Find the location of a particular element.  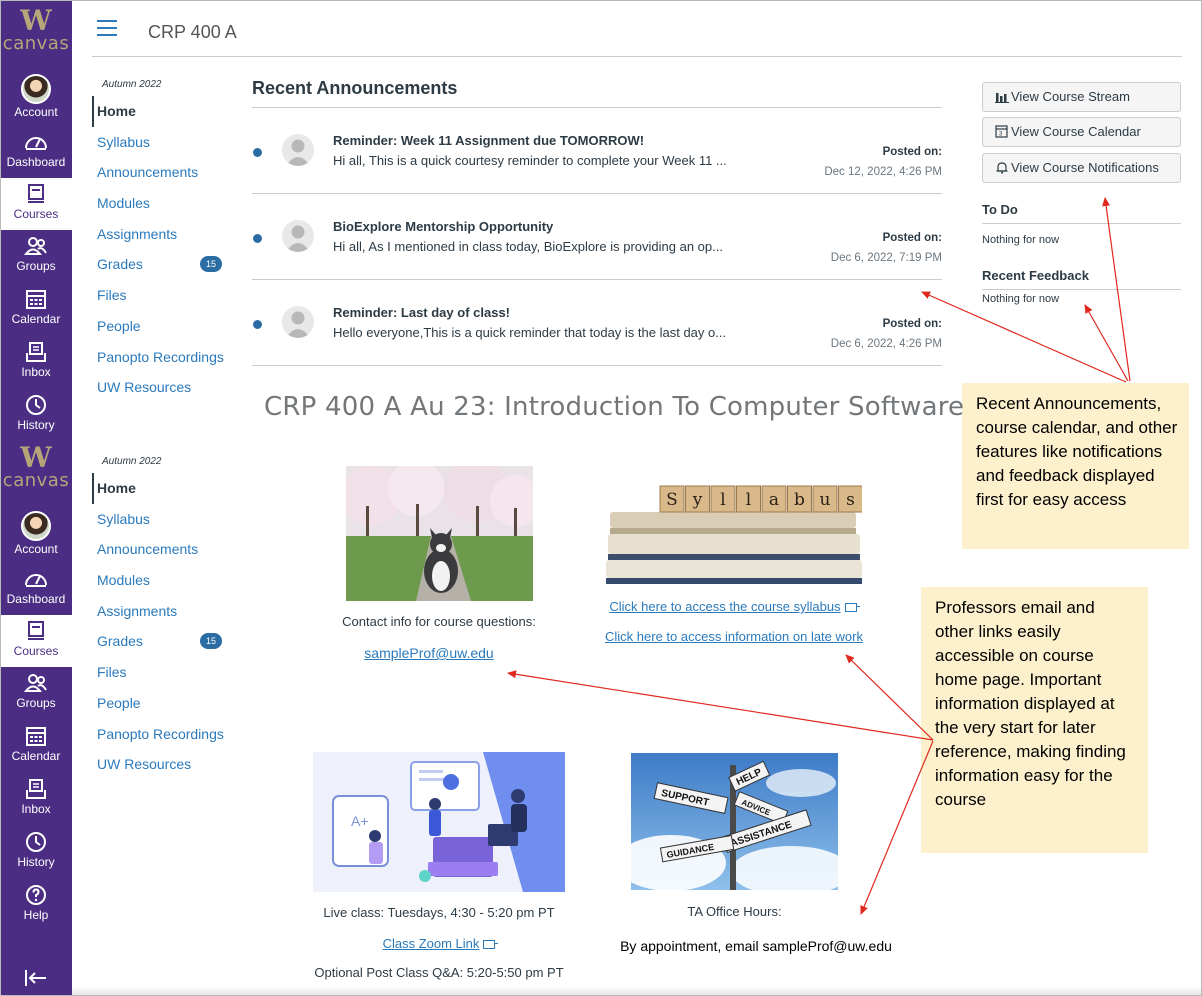

feedback-empty-text: Nothing for now is located at coordinates (1021, 299).